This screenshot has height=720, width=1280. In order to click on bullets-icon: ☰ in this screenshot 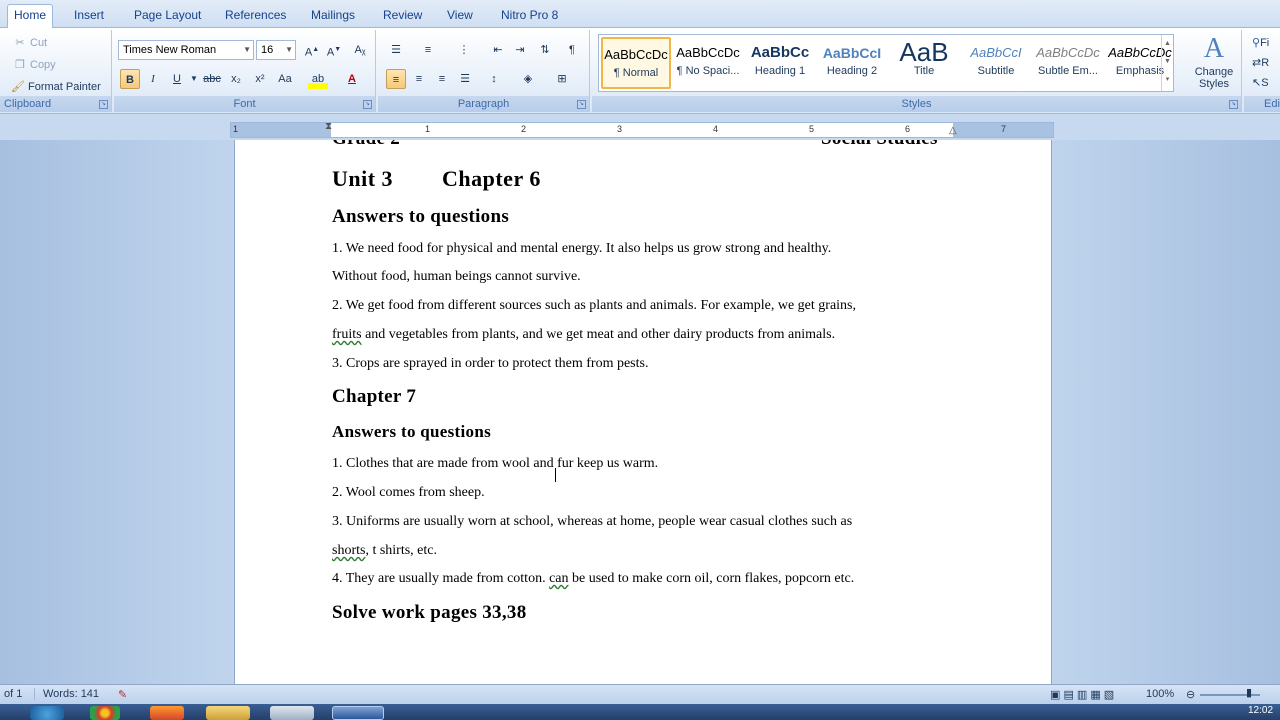, I will do `click(396, 50)`.